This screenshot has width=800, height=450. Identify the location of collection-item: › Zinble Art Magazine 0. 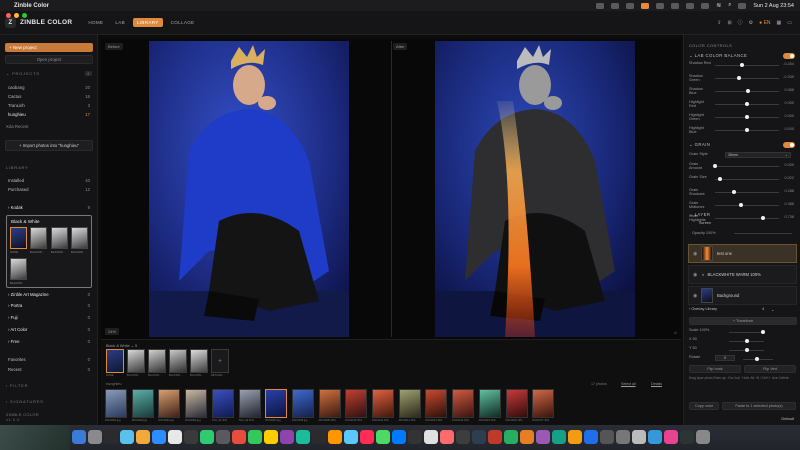
(49, 294).